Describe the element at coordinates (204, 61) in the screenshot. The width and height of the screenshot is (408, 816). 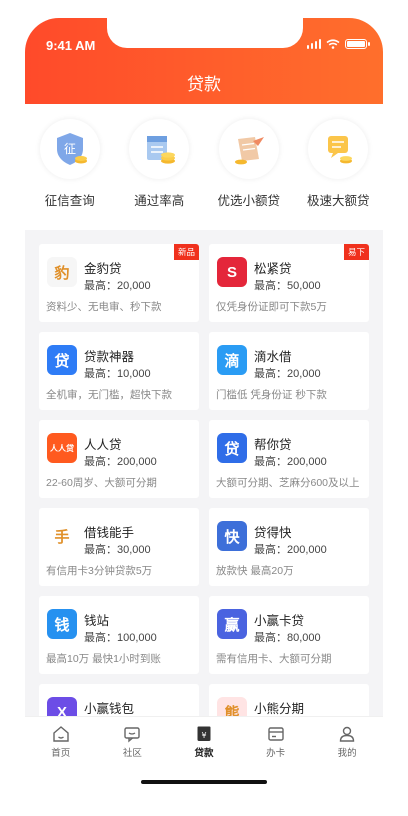
I see `header: 9:41 AM 贷款` at that location.